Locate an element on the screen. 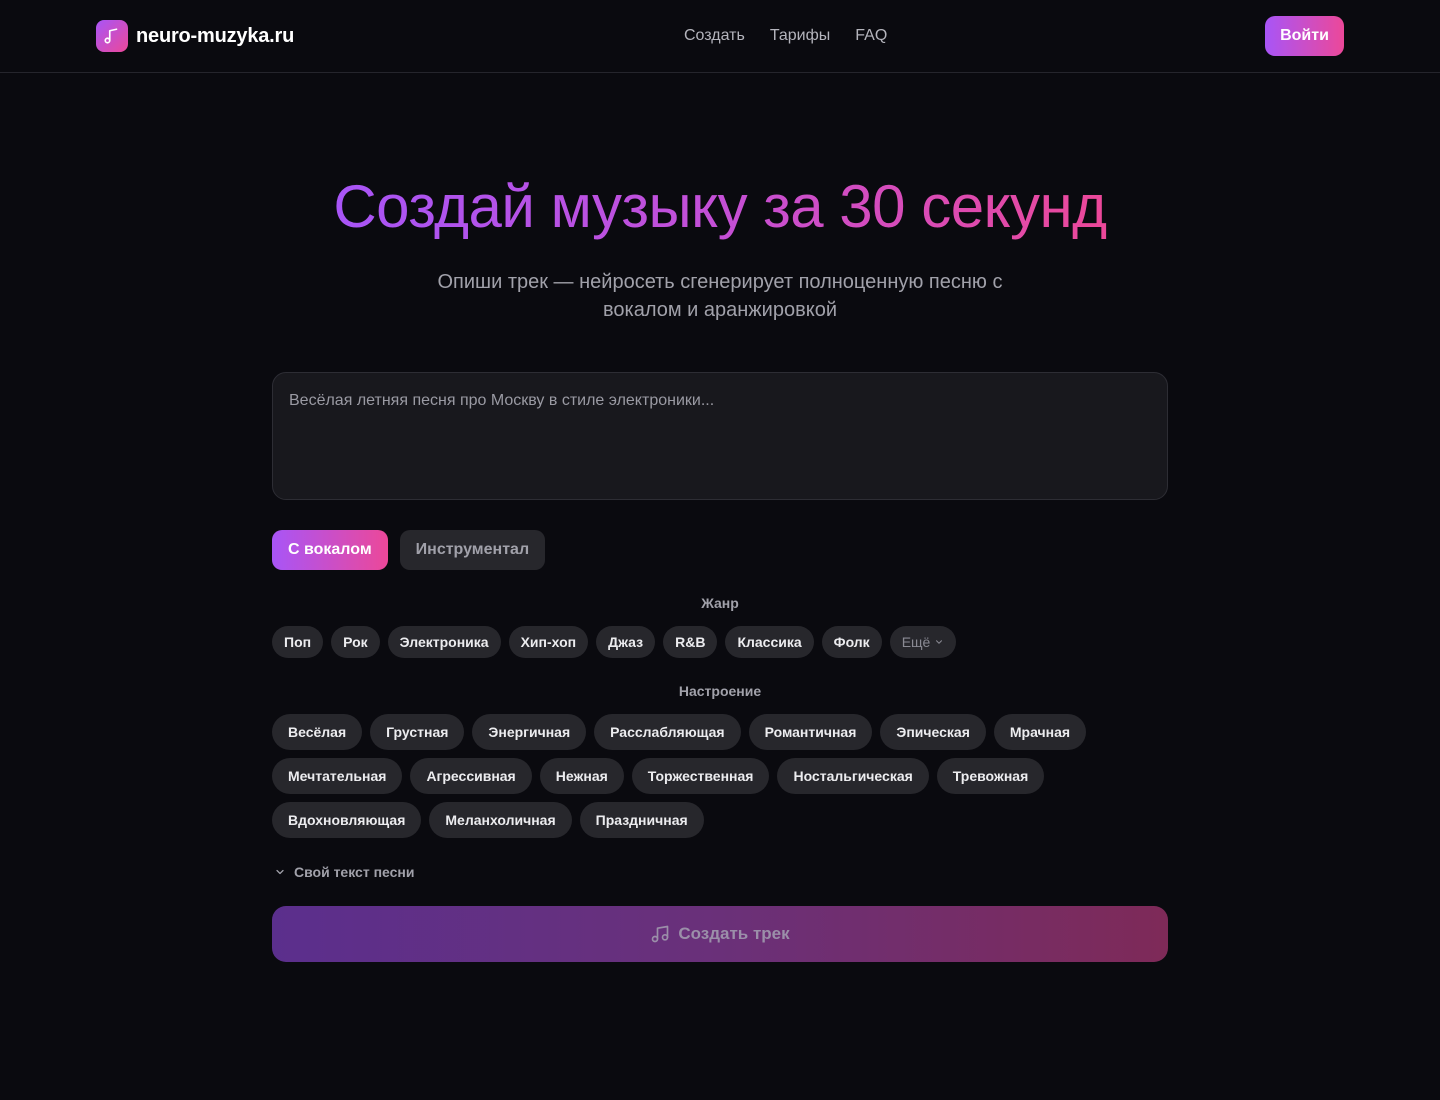  genre-more-button: Ещё is located at coordinates (923, 642).